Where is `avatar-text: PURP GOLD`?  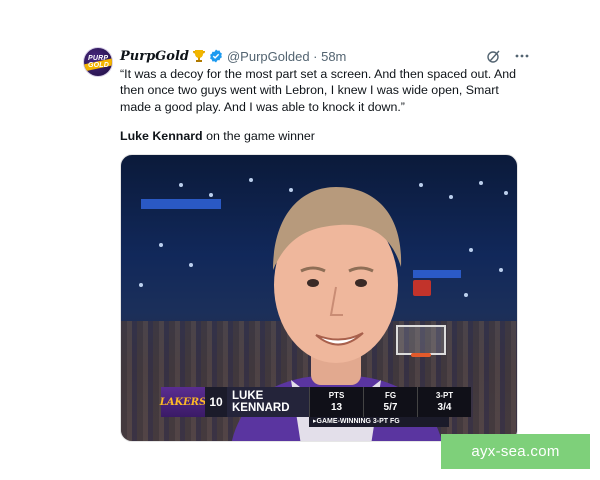
avatar-text: PURP GOLD is located at coordinates (99, 62).